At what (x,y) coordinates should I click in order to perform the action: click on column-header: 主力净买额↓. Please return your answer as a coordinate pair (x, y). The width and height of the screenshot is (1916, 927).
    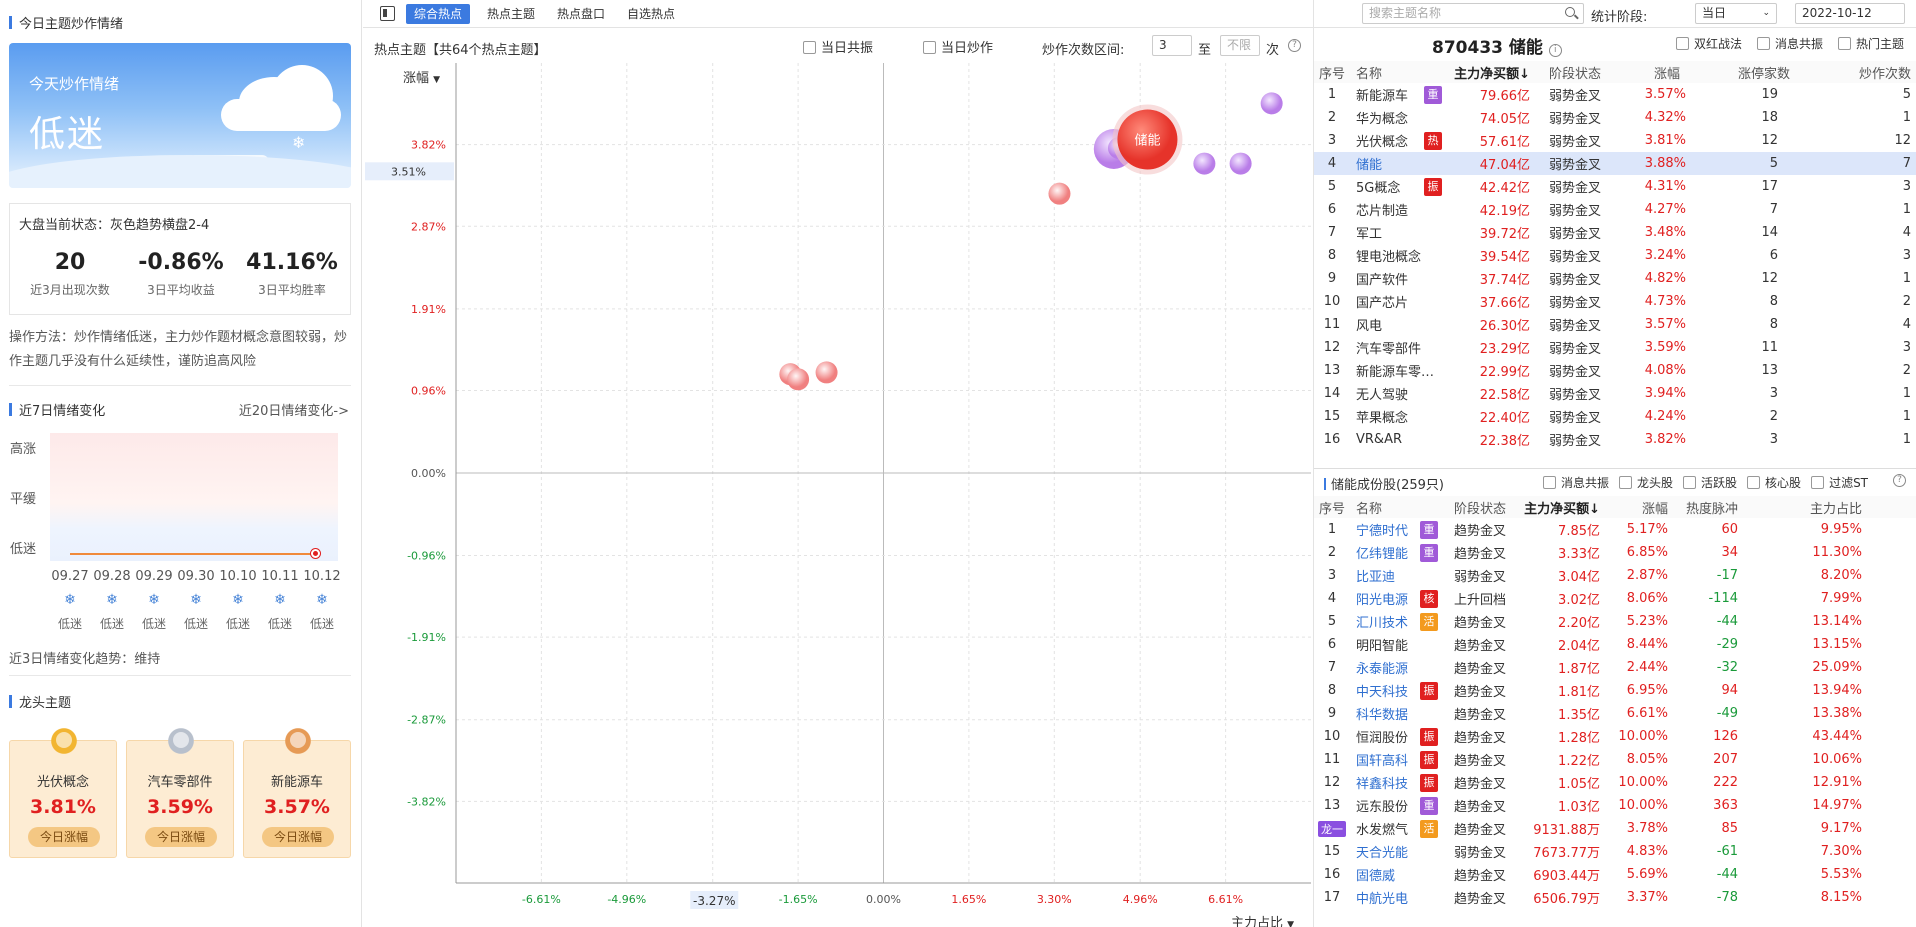
    Looking at the image, I should click on (1488, 72).